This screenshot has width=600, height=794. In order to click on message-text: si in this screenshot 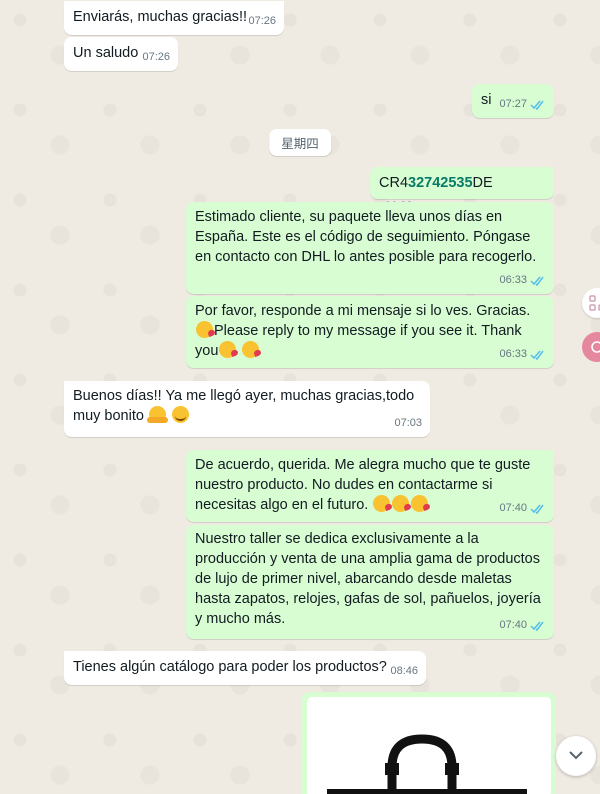, I will do `click(486, 100)`.